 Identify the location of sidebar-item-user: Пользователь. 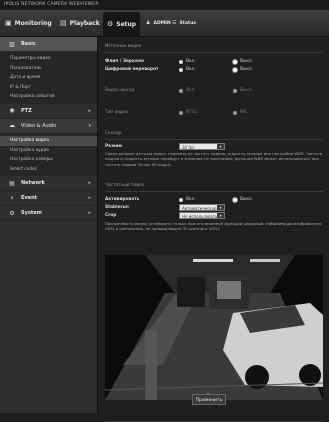
(48, 68).